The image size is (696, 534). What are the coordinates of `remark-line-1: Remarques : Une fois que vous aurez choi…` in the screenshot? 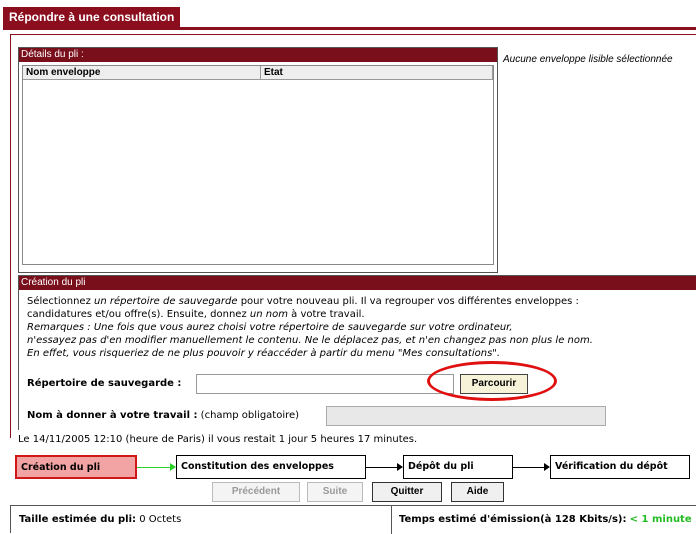 It's located at (270, 327).